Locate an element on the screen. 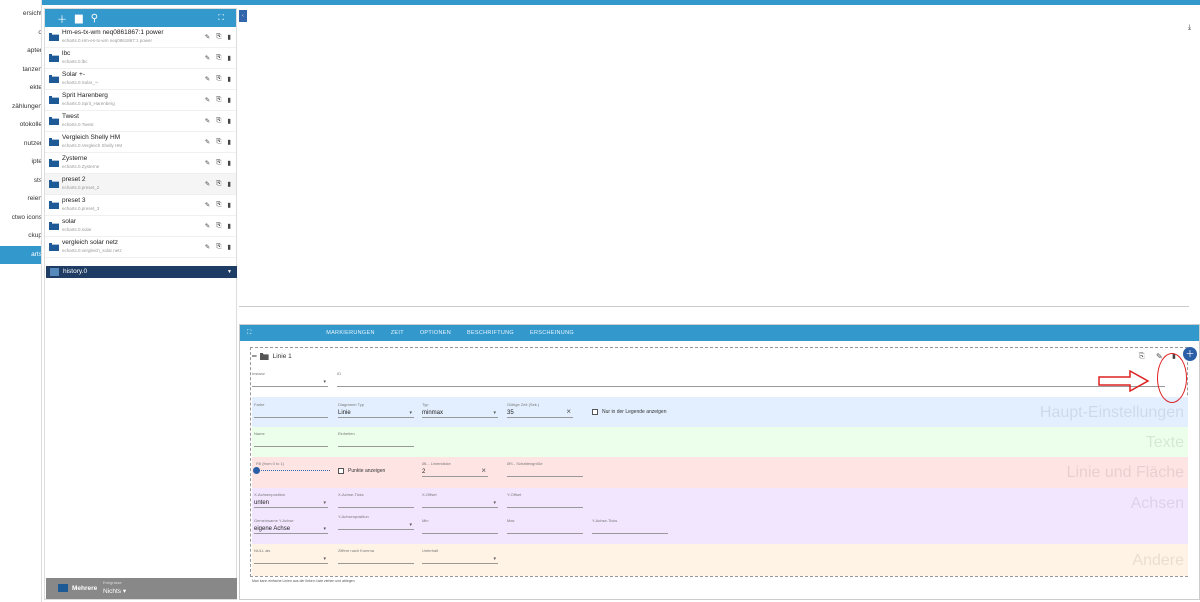 Image resolution: width=1200 pixels, height=602 pixels. name-input is located at coordinates (291, 442).